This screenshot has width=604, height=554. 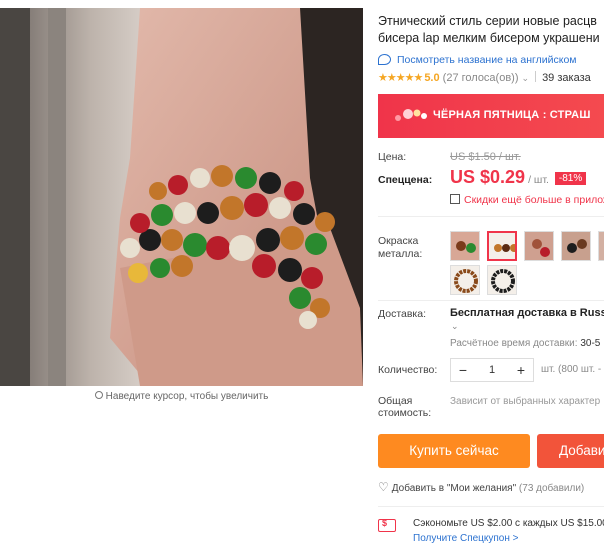 I want to click on delivery-time: Расчётное время доставки: 30-5, so click(x=525, y=343).